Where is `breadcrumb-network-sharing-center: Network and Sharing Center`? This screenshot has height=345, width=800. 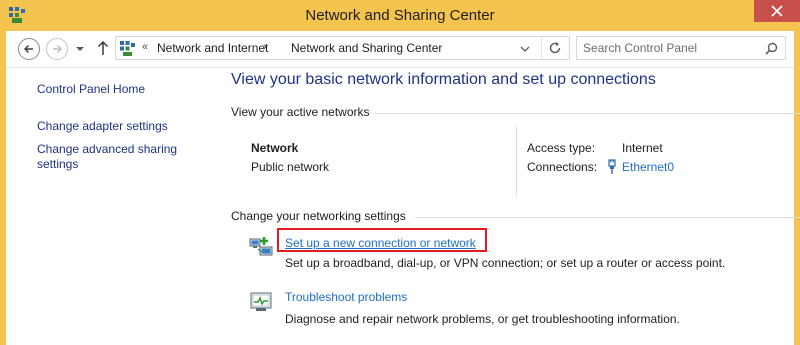
breadcrumb-network-sharing-center: Network and Sharing Center is located at coordinates (366, 48).